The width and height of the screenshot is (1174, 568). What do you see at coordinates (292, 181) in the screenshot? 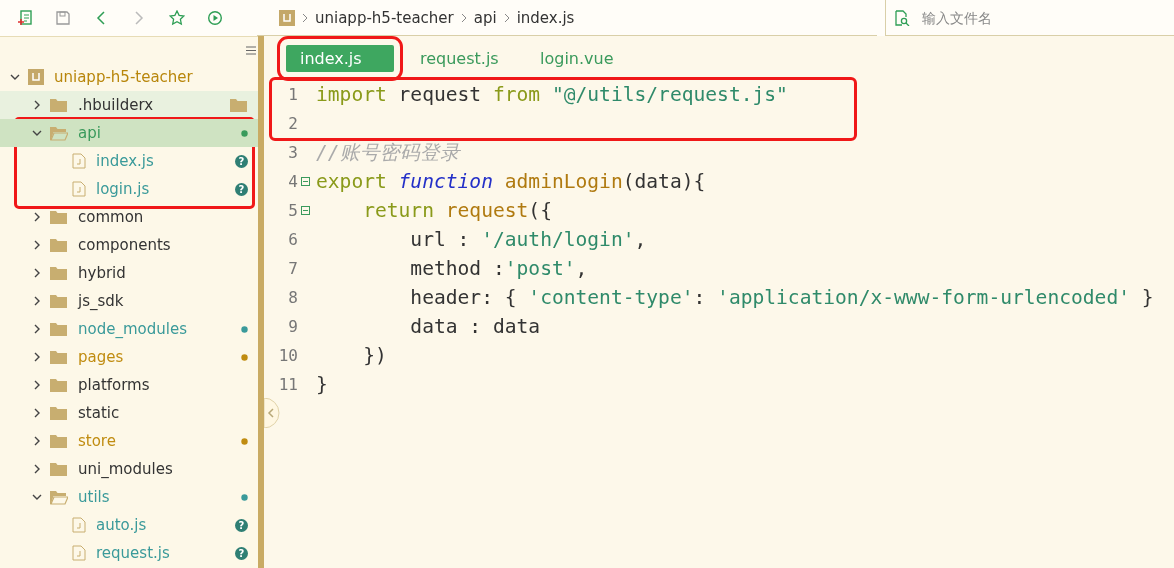
I see `line-number: 4` at bounding box center [292, 181].